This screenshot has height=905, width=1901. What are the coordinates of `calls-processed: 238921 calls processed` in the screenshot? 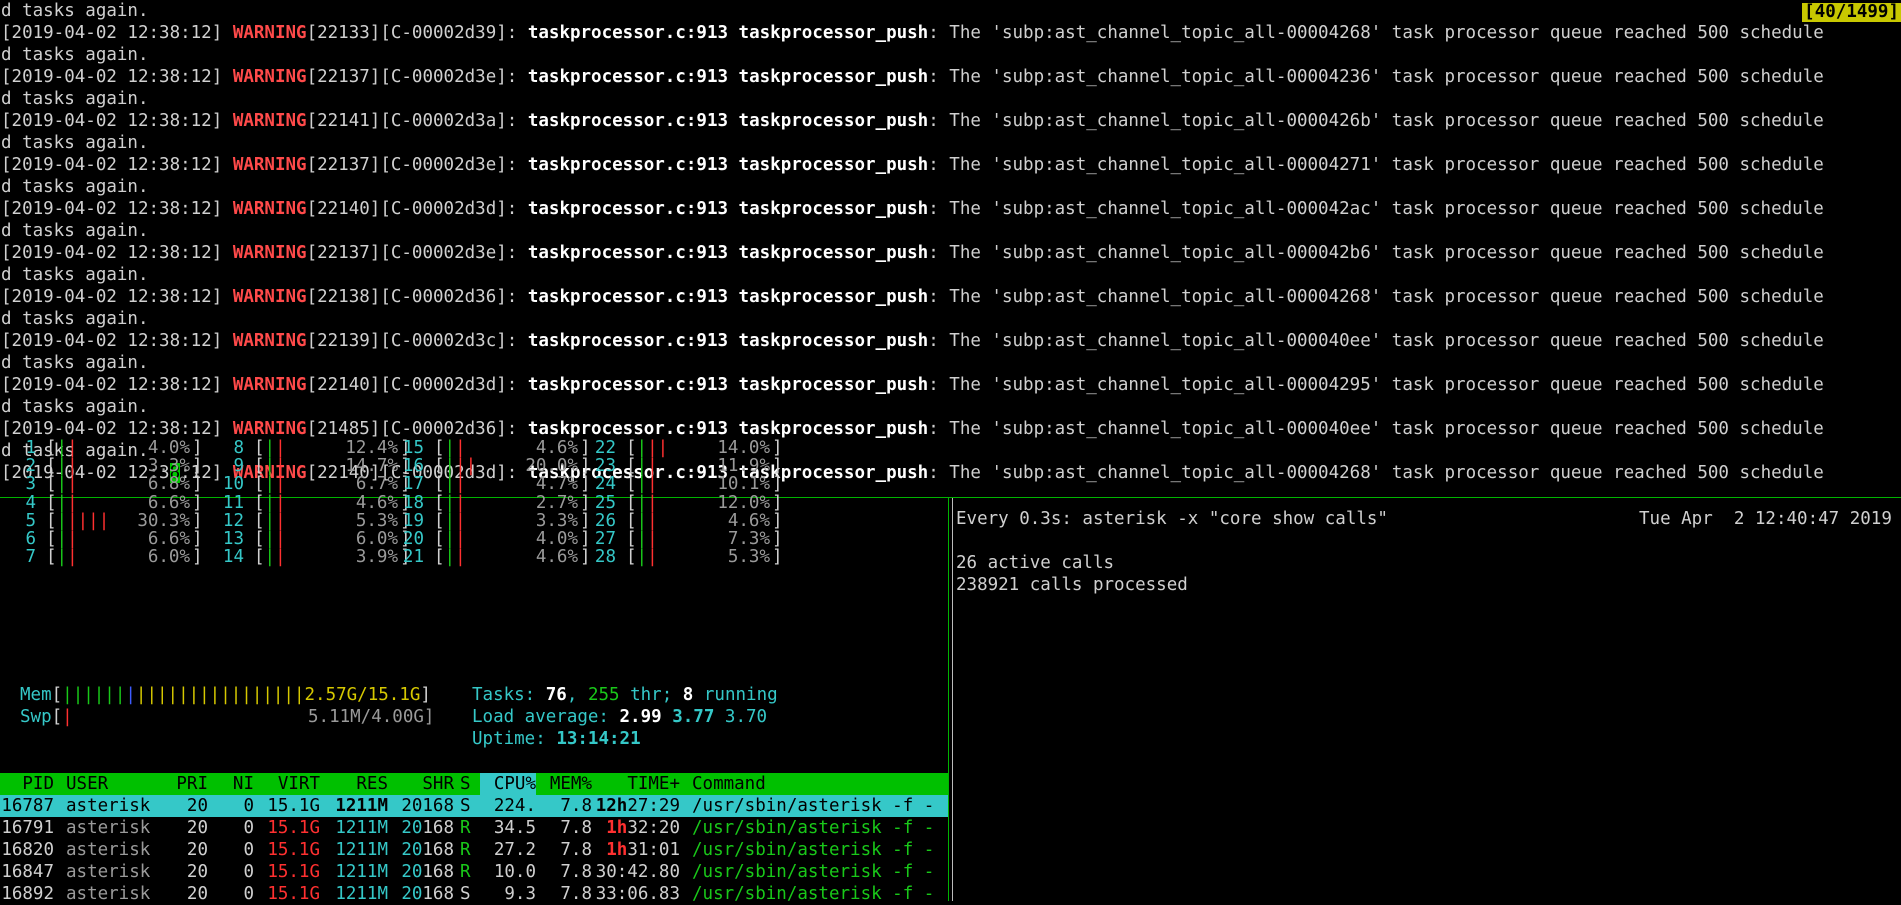 It's located at (1072, 585).